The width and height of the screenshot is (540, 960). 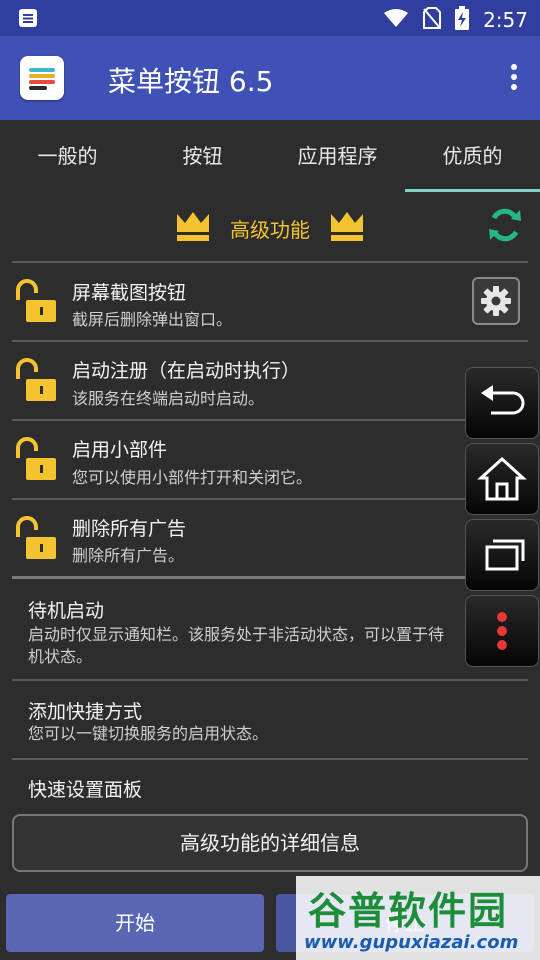 What do you see at coordinates (270, 538) in the screenshot?
I see `list-item-remove-ads: 删除所有广告 删除所有广告。` at bounding box center [270, 538].